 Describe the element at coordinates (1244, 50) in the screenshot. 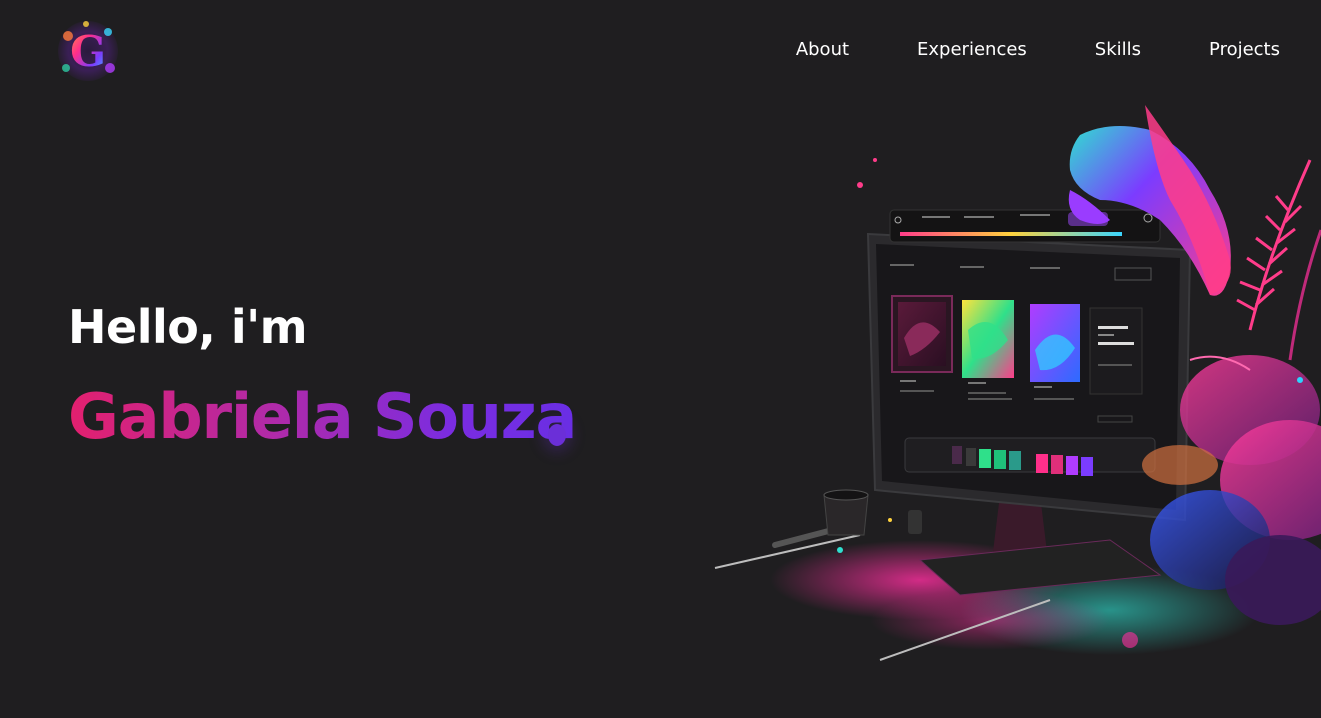

I see `nav-projects: Projects` at that location.